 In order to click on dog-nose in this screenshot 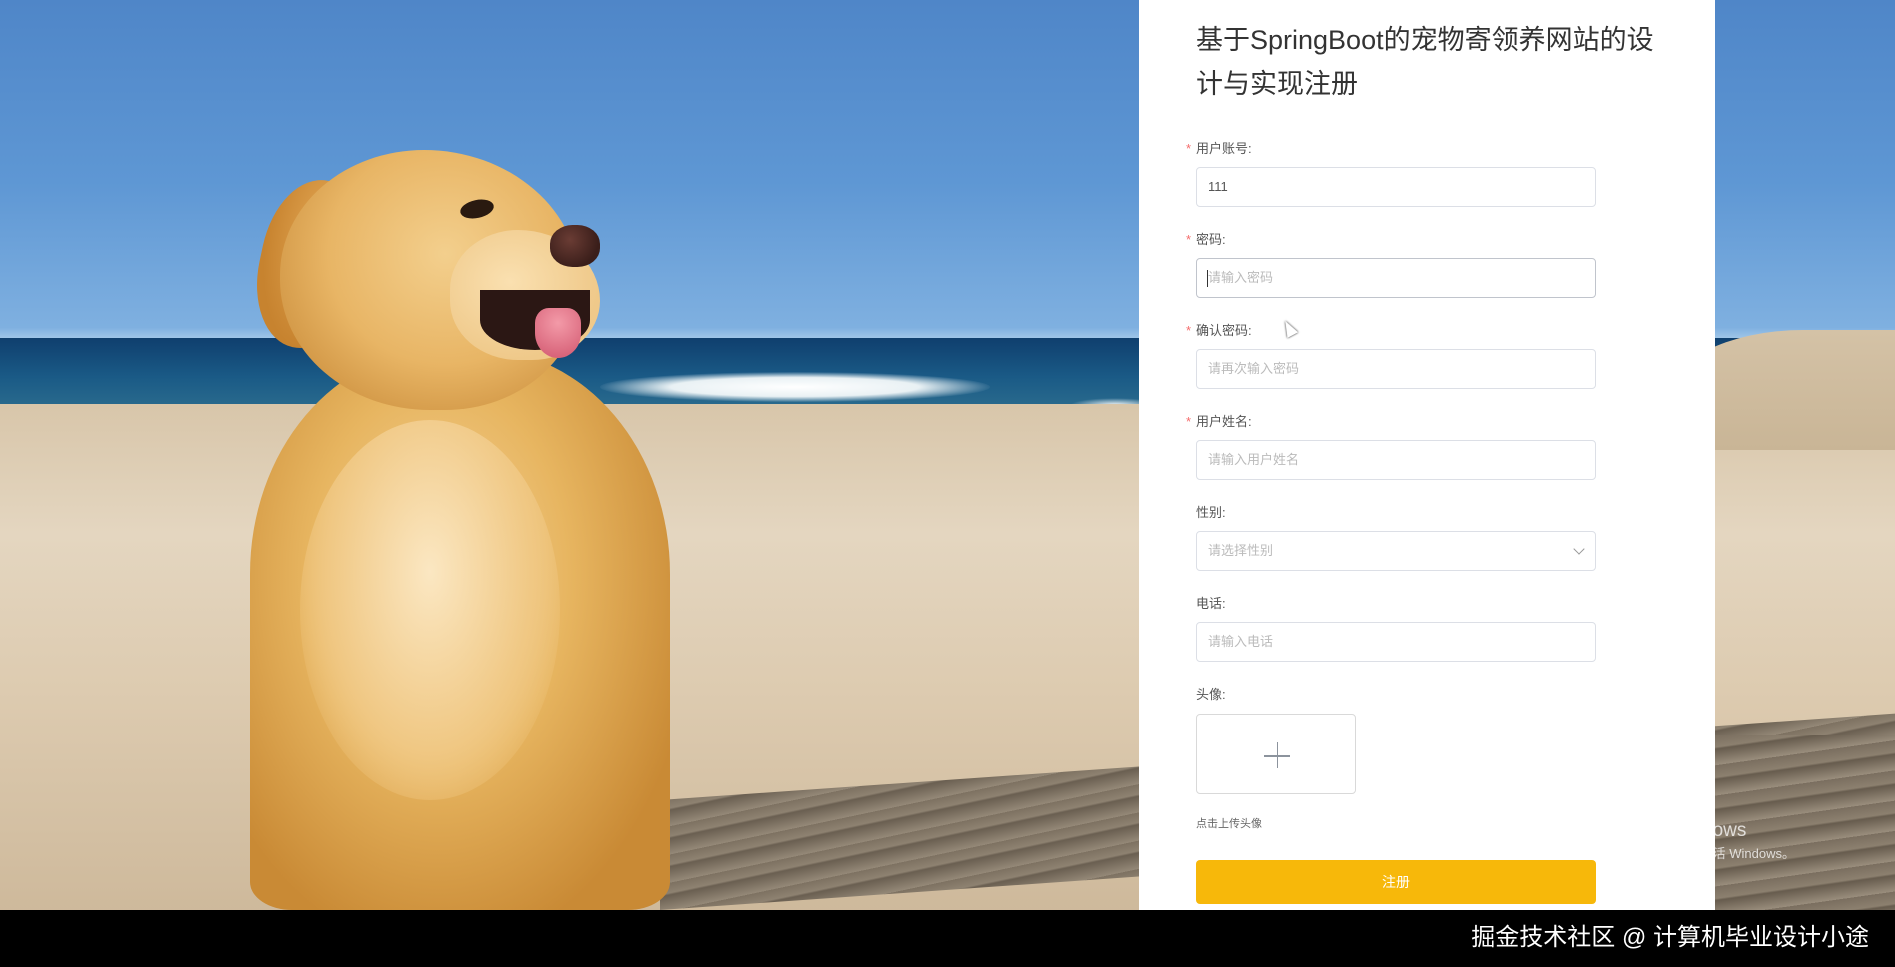, I will do `click(575, 246)`.